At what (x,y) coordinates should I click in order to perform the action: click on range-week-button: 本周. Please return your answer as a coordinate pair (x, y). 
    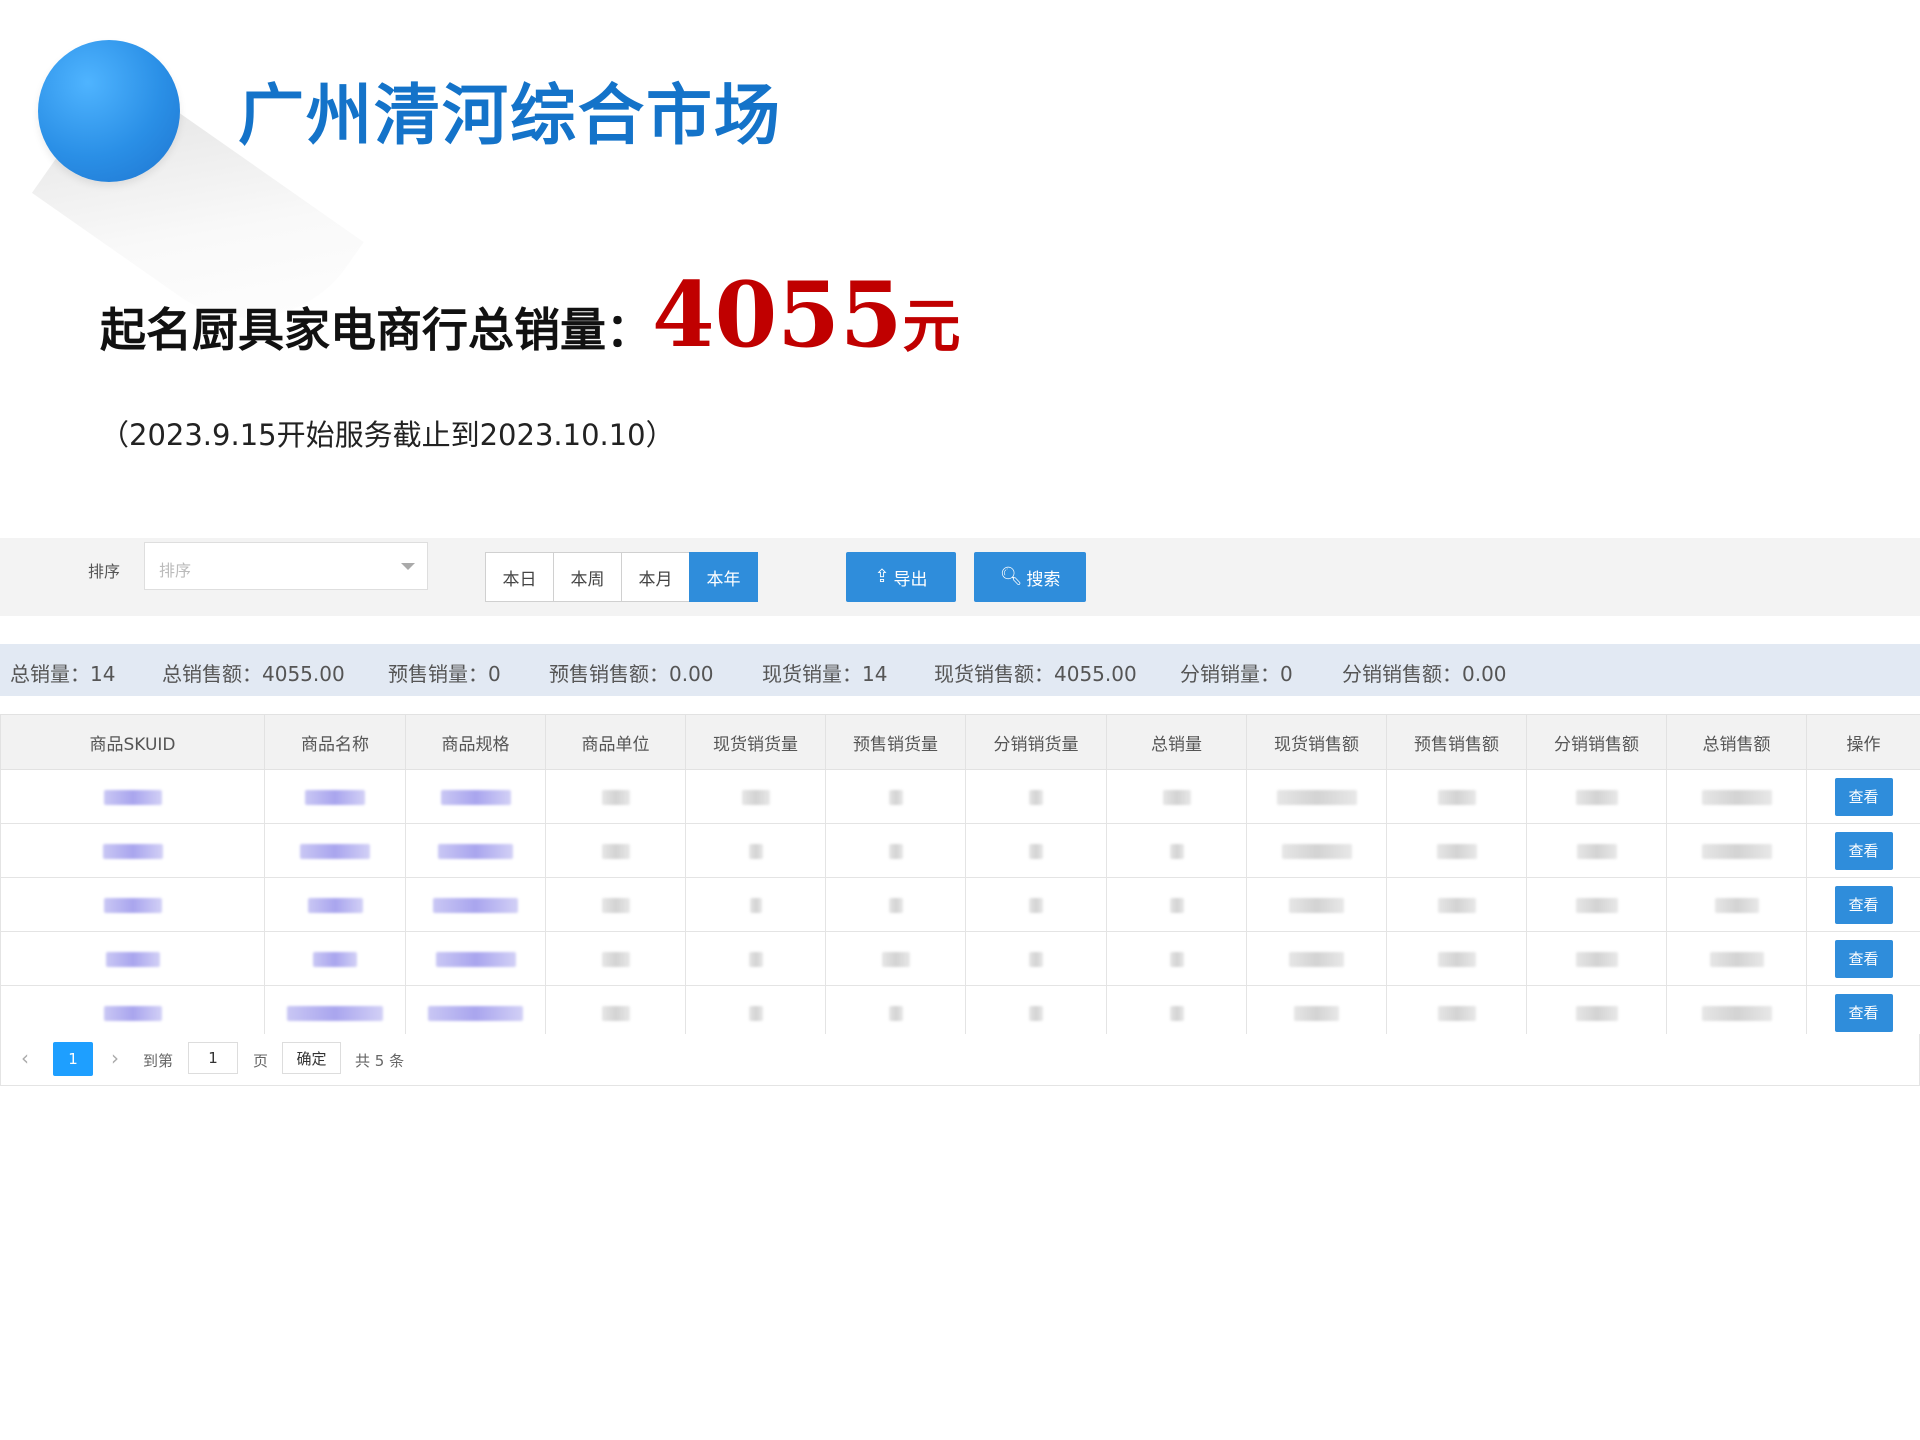
    Looking at the image, I should click on (587, 577).